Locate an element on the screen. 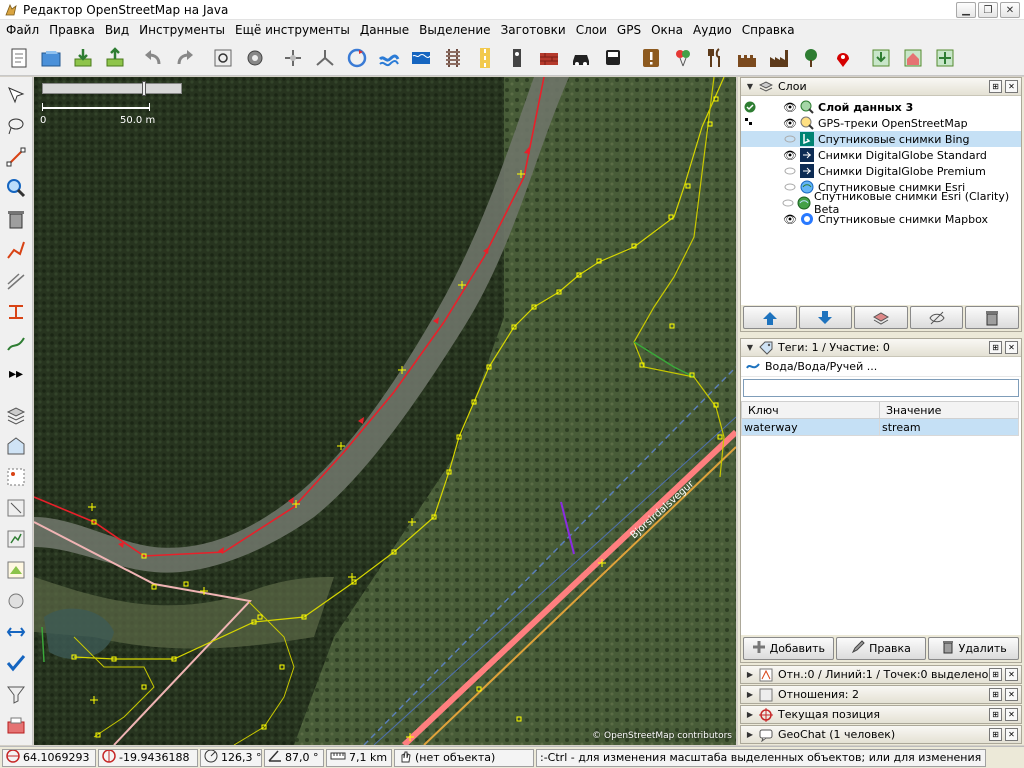 The width and height of the screenshot is (1024, 768). more-tools-icon: ▸▸ is located at coordinates (16, 374).